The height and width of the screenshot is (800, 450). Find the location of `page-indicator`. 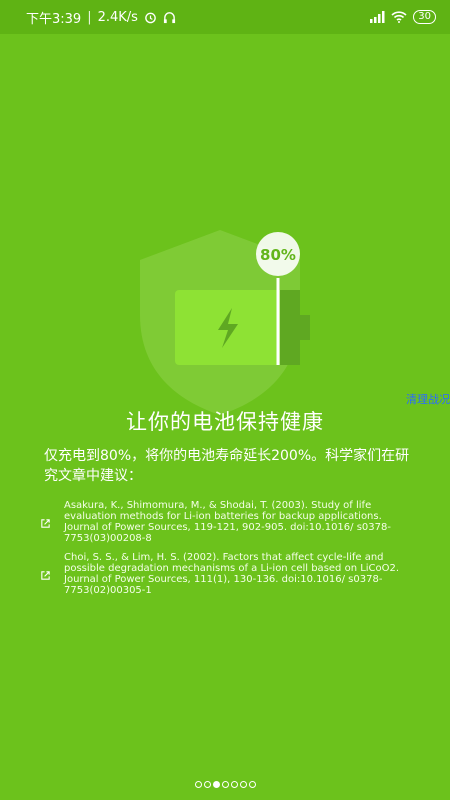

page-indicator is located at coordinates (225, 784).